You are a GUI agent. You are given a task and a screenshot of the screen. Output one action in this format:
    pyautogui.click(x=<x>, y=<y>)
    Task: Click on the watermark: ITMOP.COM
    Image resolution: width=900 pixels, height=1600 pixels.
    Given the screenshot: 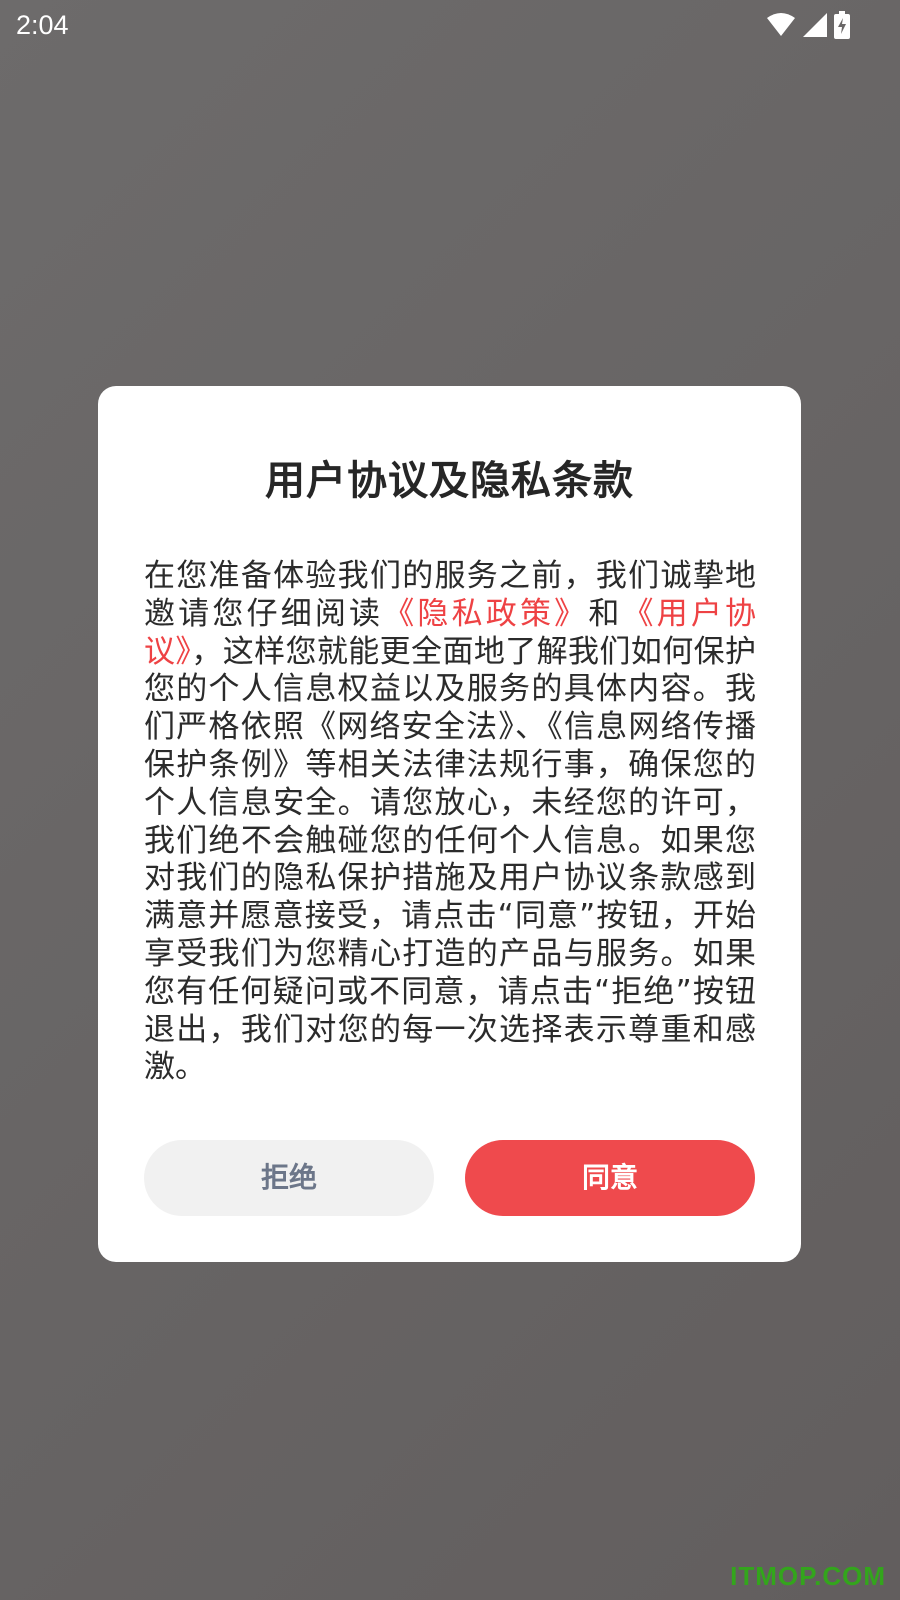 What is the action you would take?
    pyautogui.click(x=808, y=1576)
    